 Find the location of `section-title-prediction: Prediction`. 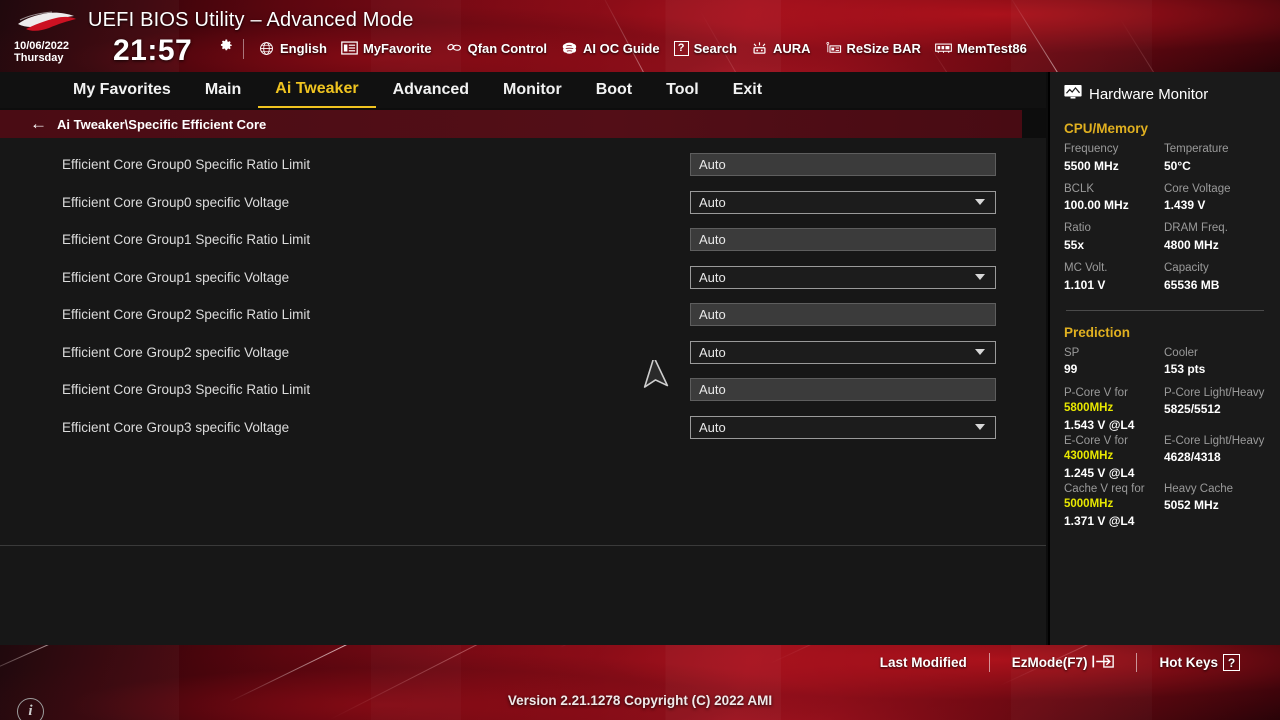

section-title-prediction: Prediction is located at coordinates (1097, 332).